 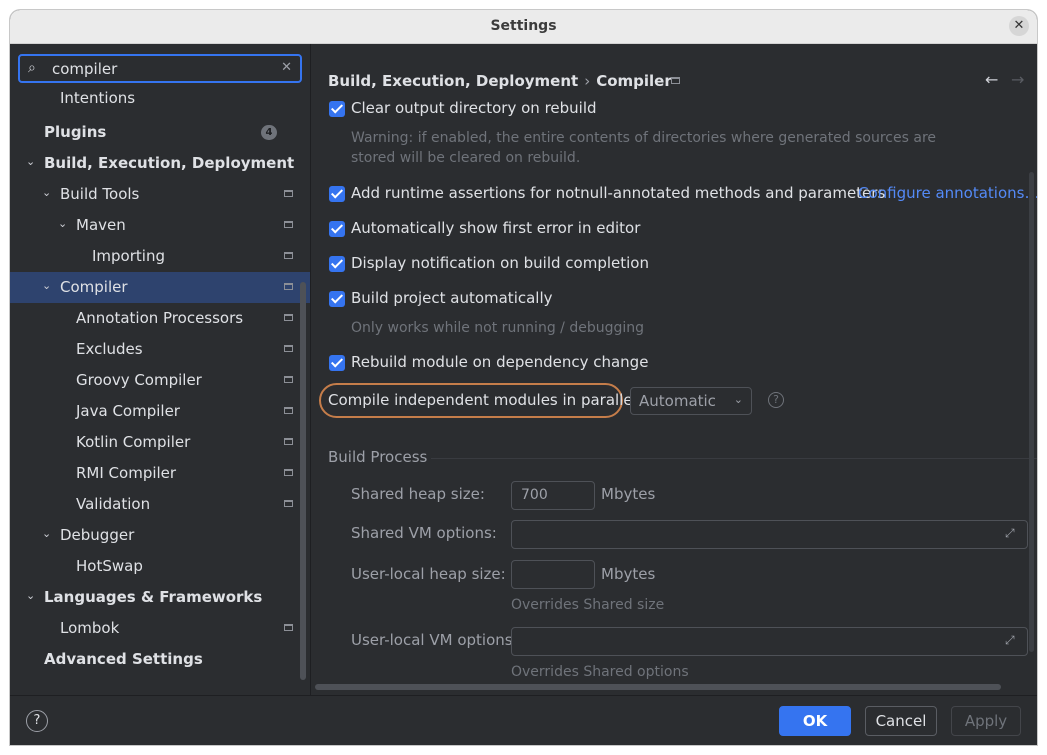 I want to click on tree-item-label: RMI Compiler, so click(x=126, y=473).